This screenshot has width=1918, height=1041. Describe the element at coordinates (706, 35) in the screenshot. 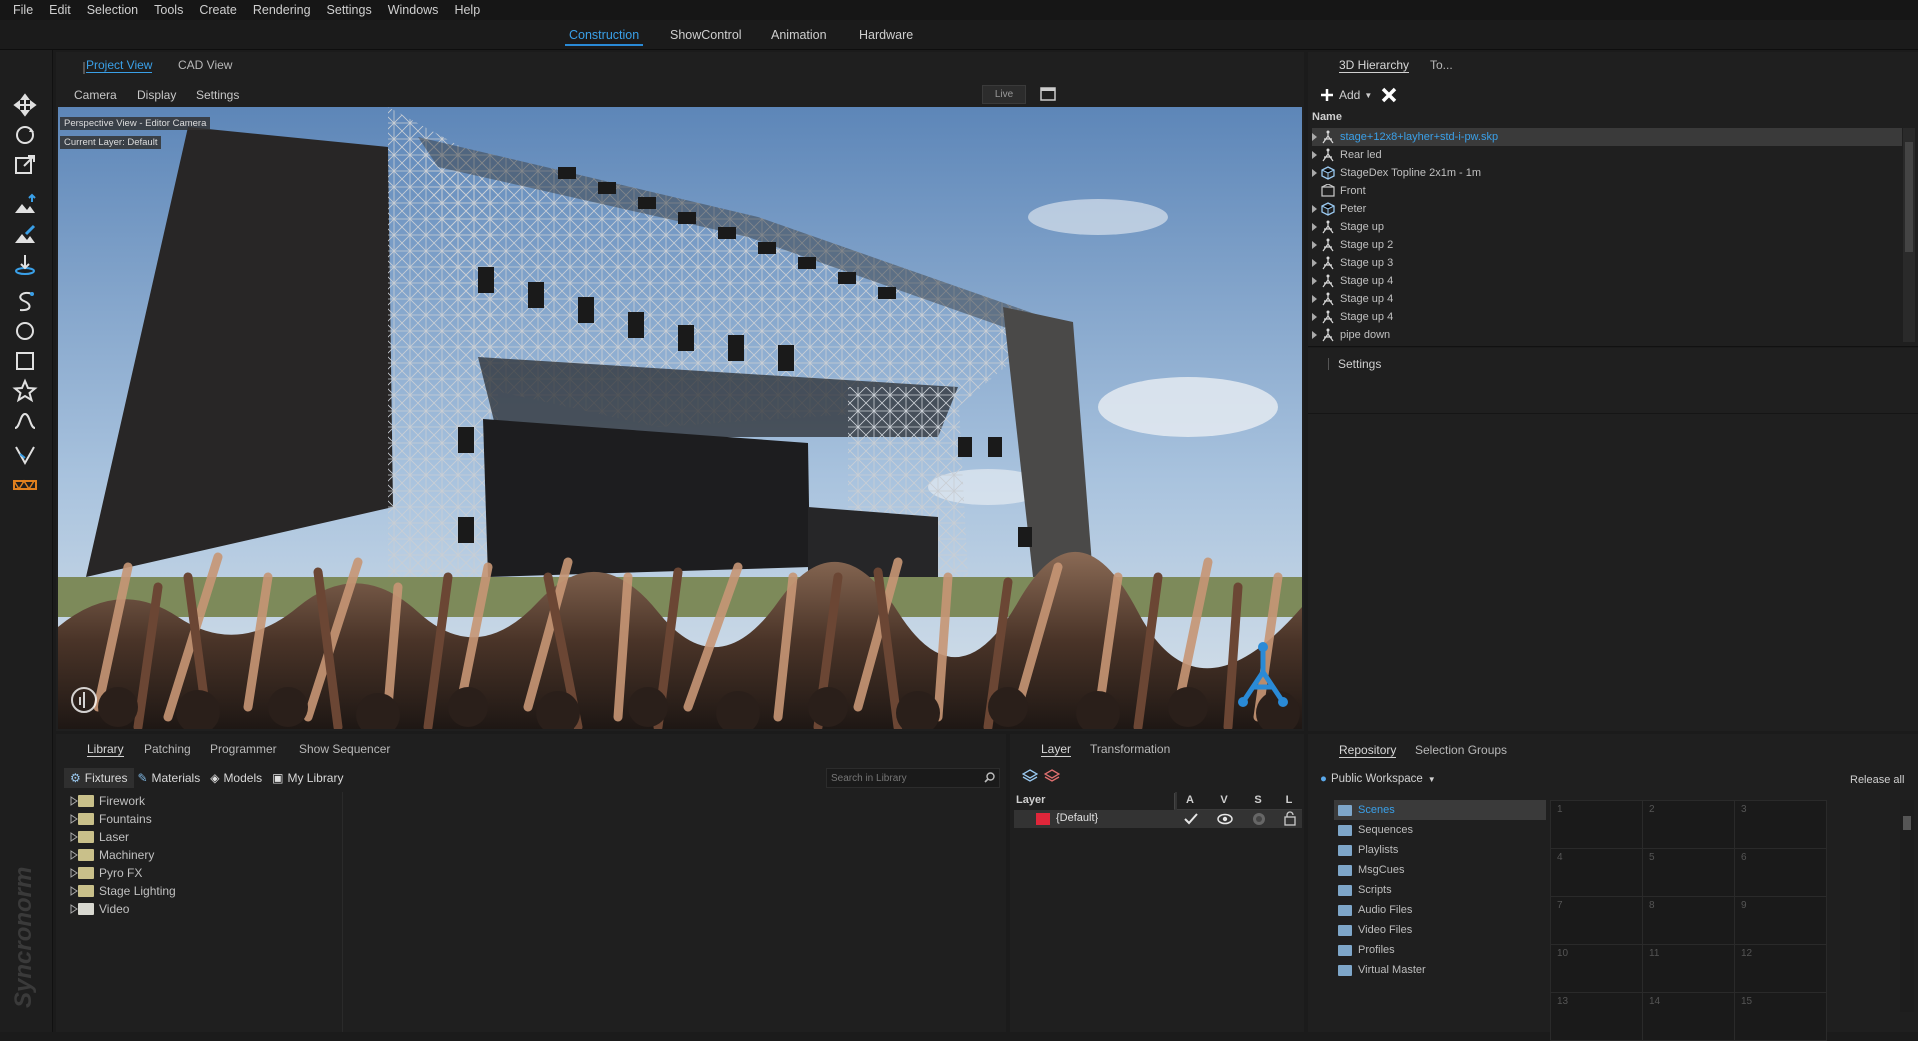

I see `mode-tab-showcontrol: ShowControl` at that location.